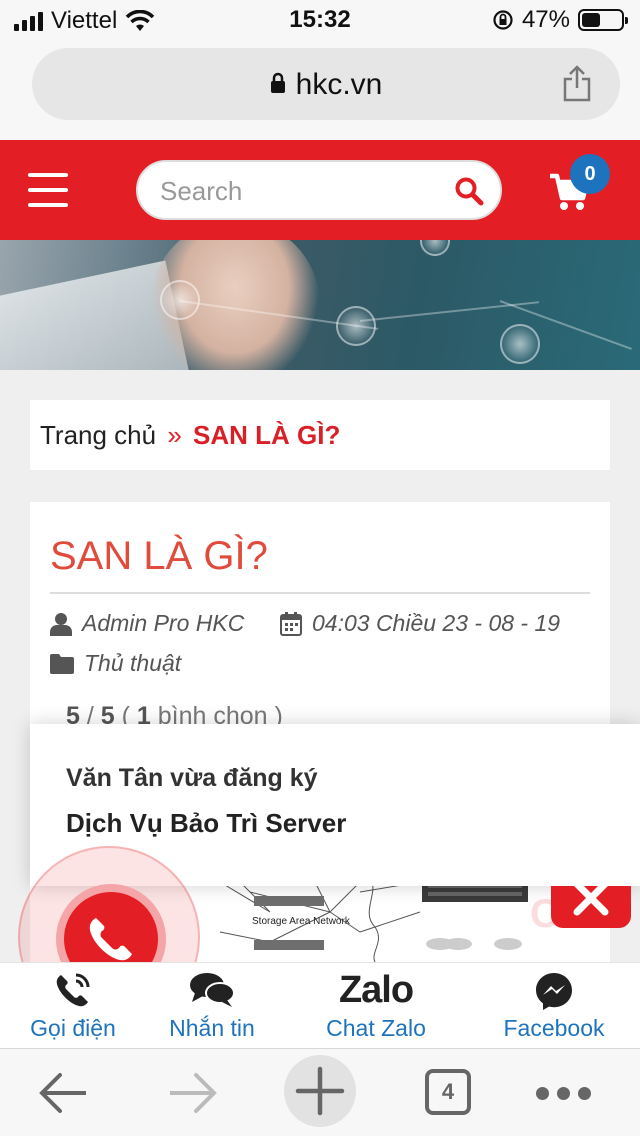 This screenshot has height=1136, width=640. What do you see at coordinates (448, 1092) in the screenshot?
I see `tab-switcher-button: 4` at bounding box center [448, 1092].